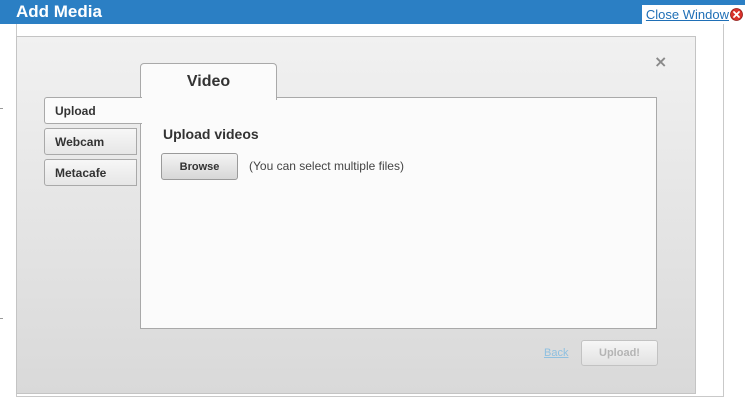 The height and width of the screenshot is (400, 745). I want to click on close-window-link: Close Window, so click(687, 14).